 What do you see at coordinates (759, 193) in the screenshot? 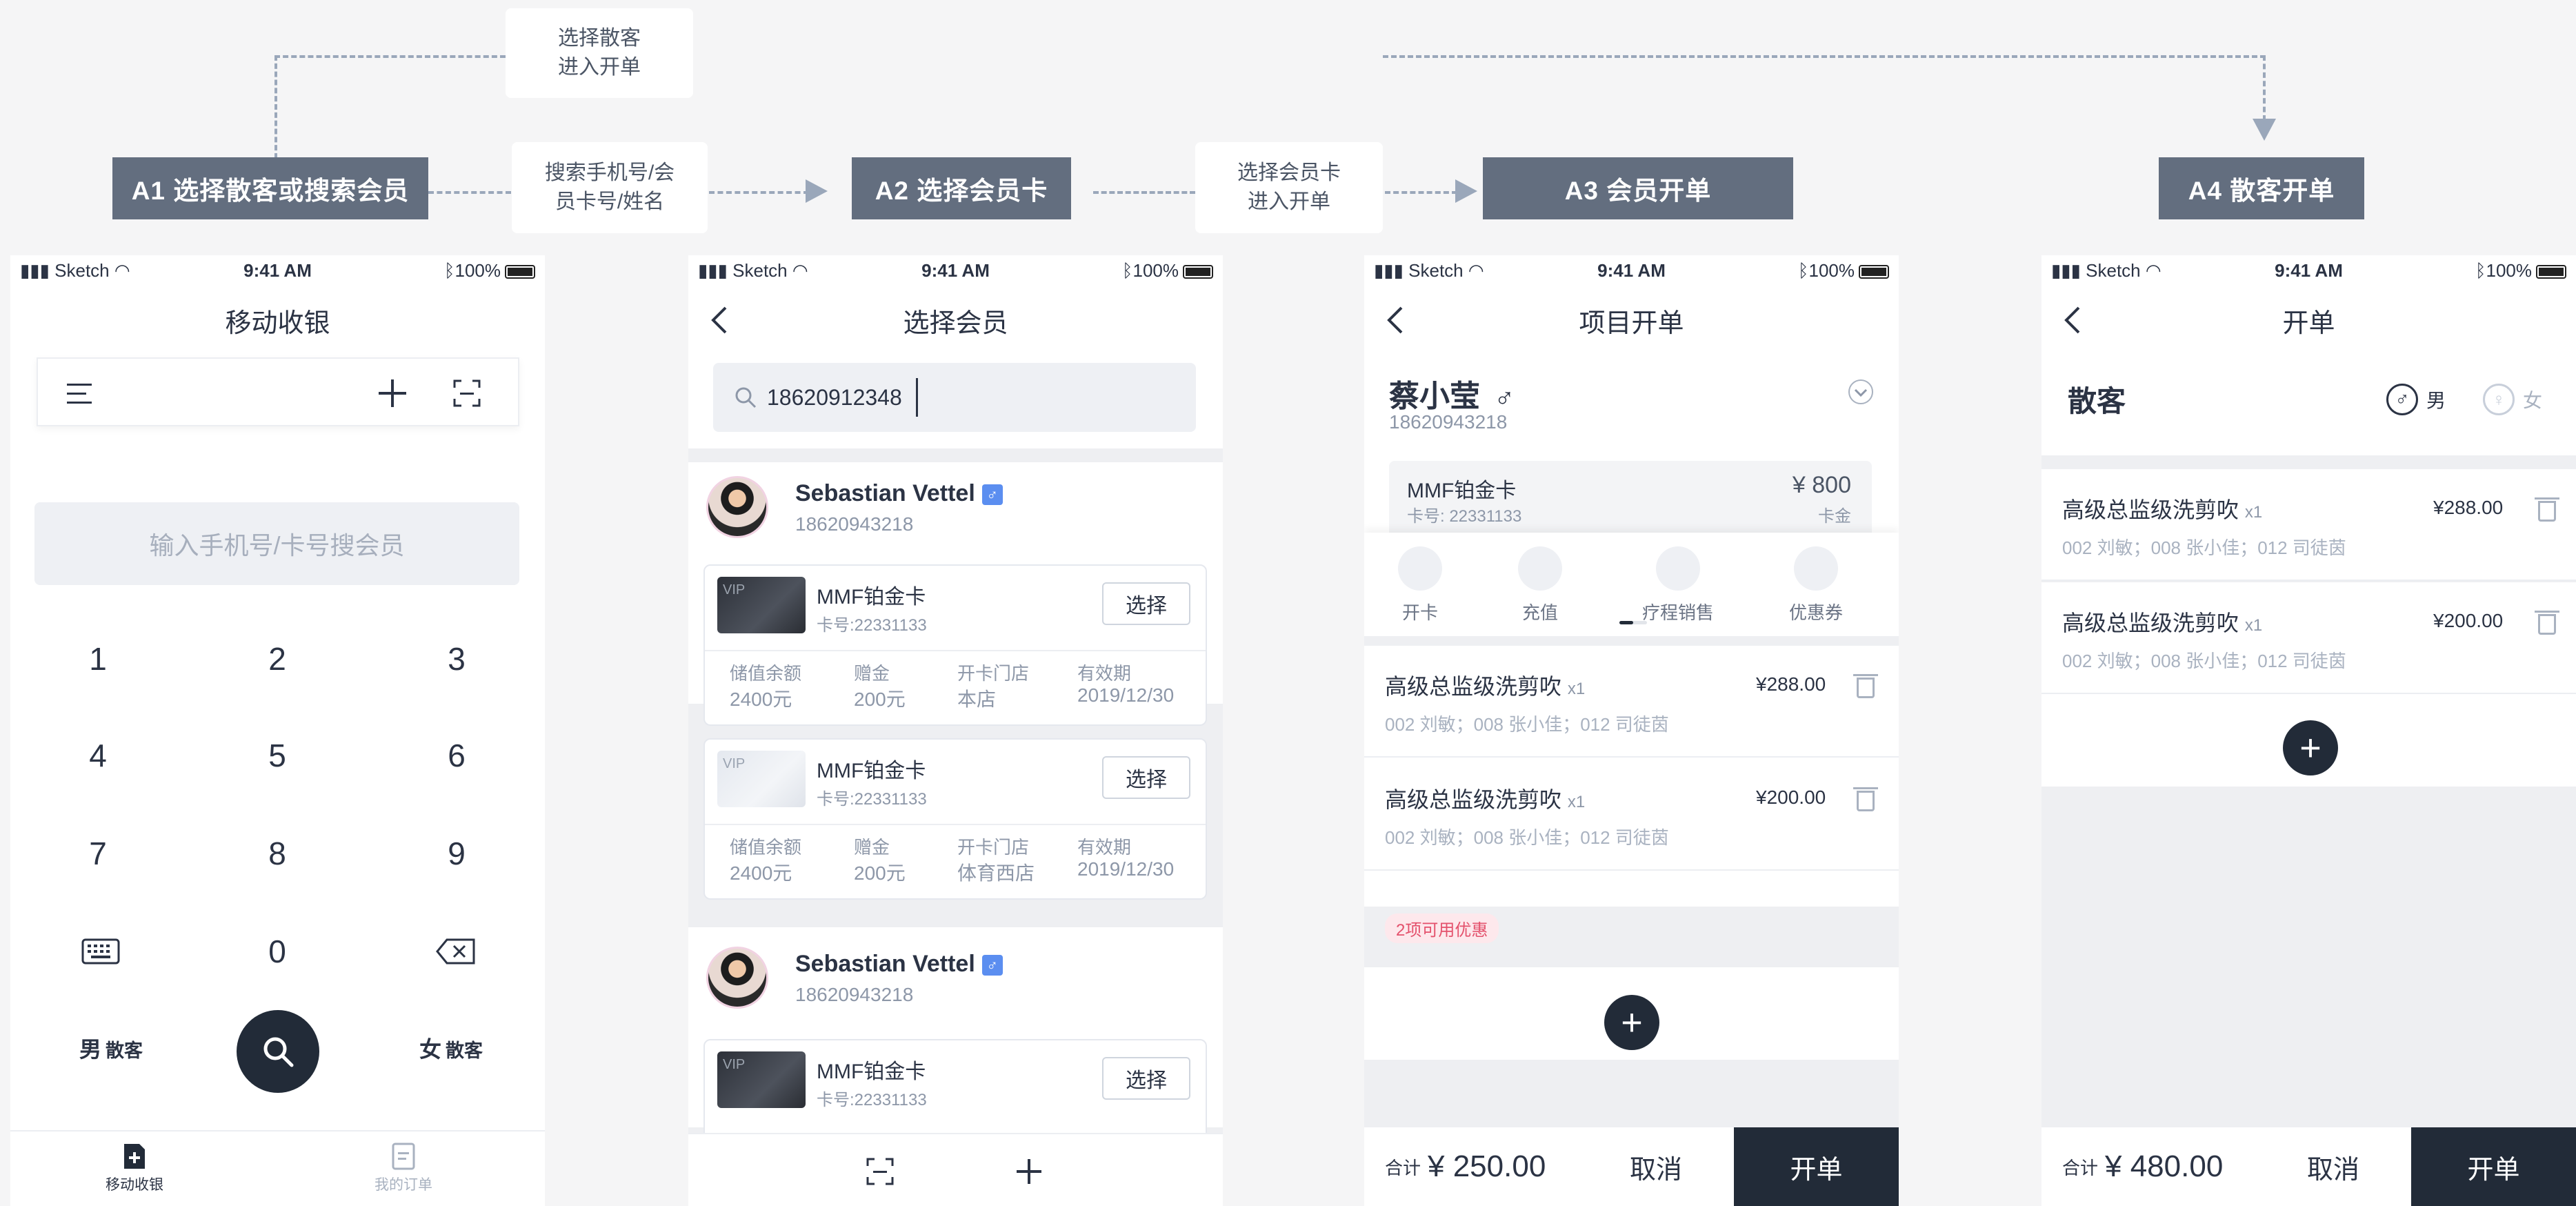
I see `line-a1-a2-right` at bounding box center [759, 193].